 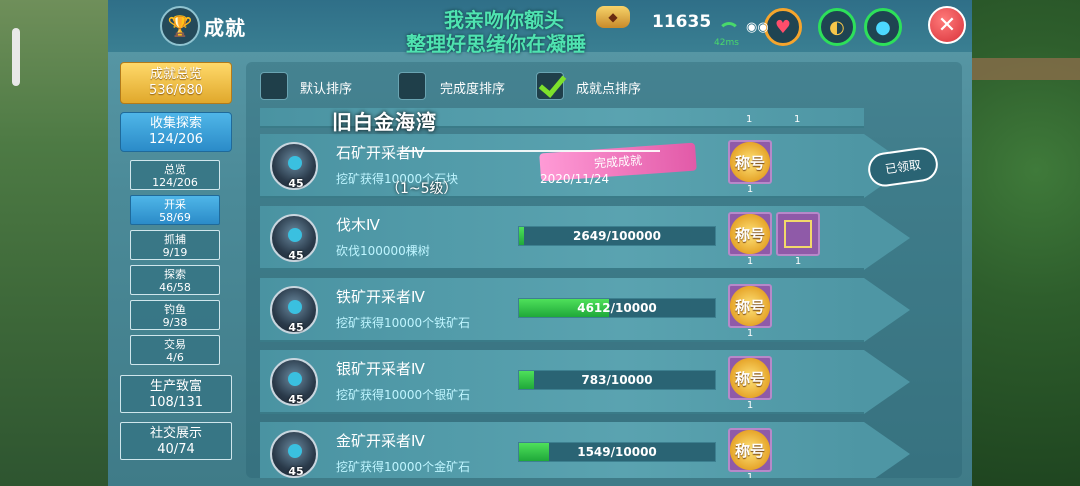 I want to click on subcategory-count: 58/69, so click(x=175, y=217).